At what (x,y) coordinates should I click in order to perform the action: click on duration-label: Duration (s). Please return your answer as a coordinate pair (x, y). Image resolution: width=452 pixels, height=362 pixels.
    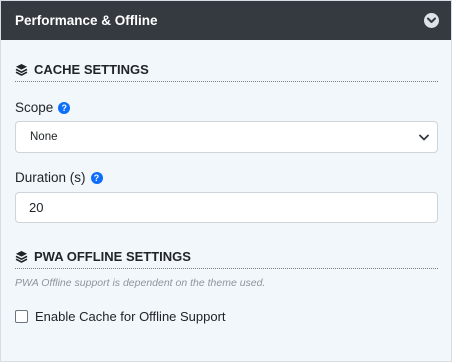
    Looking at the image, I should click on (50, 177).